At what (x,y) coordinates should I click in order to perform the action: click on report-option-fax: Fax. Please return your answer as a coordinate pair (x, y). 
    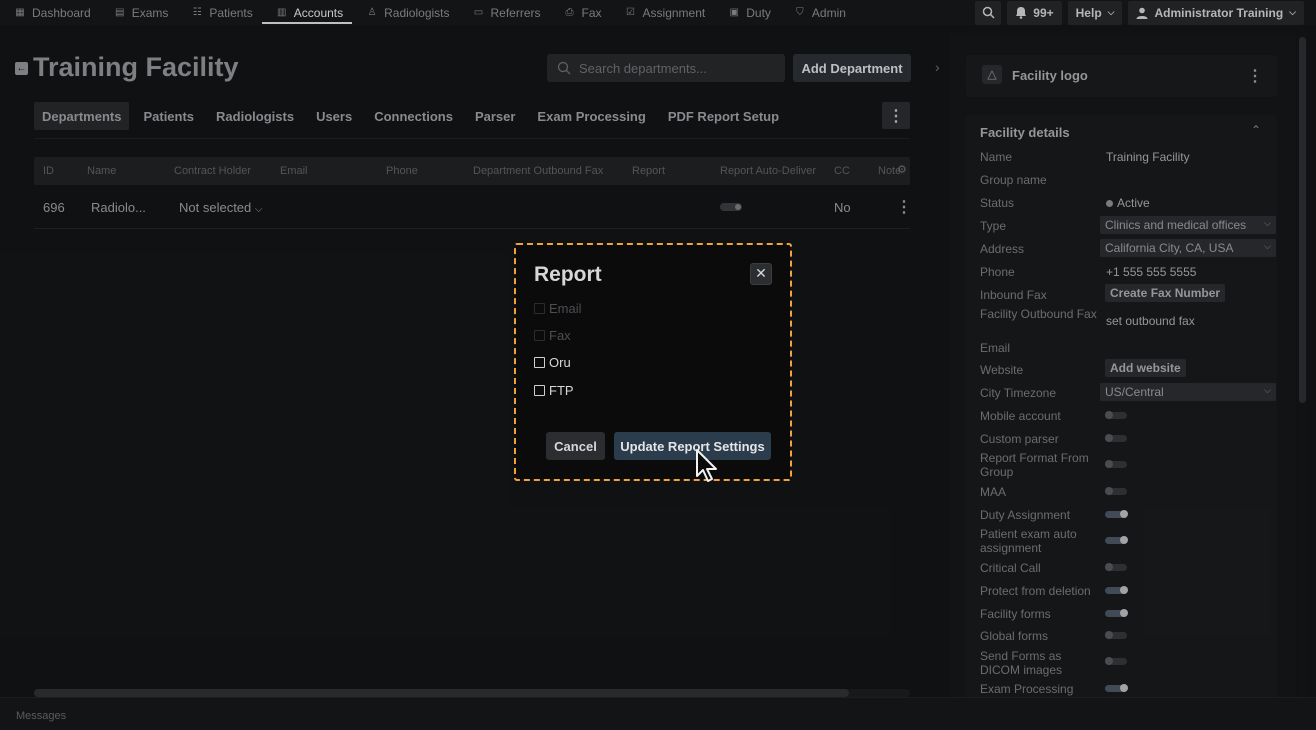
    Looking at the image, I should click on (552, 335).